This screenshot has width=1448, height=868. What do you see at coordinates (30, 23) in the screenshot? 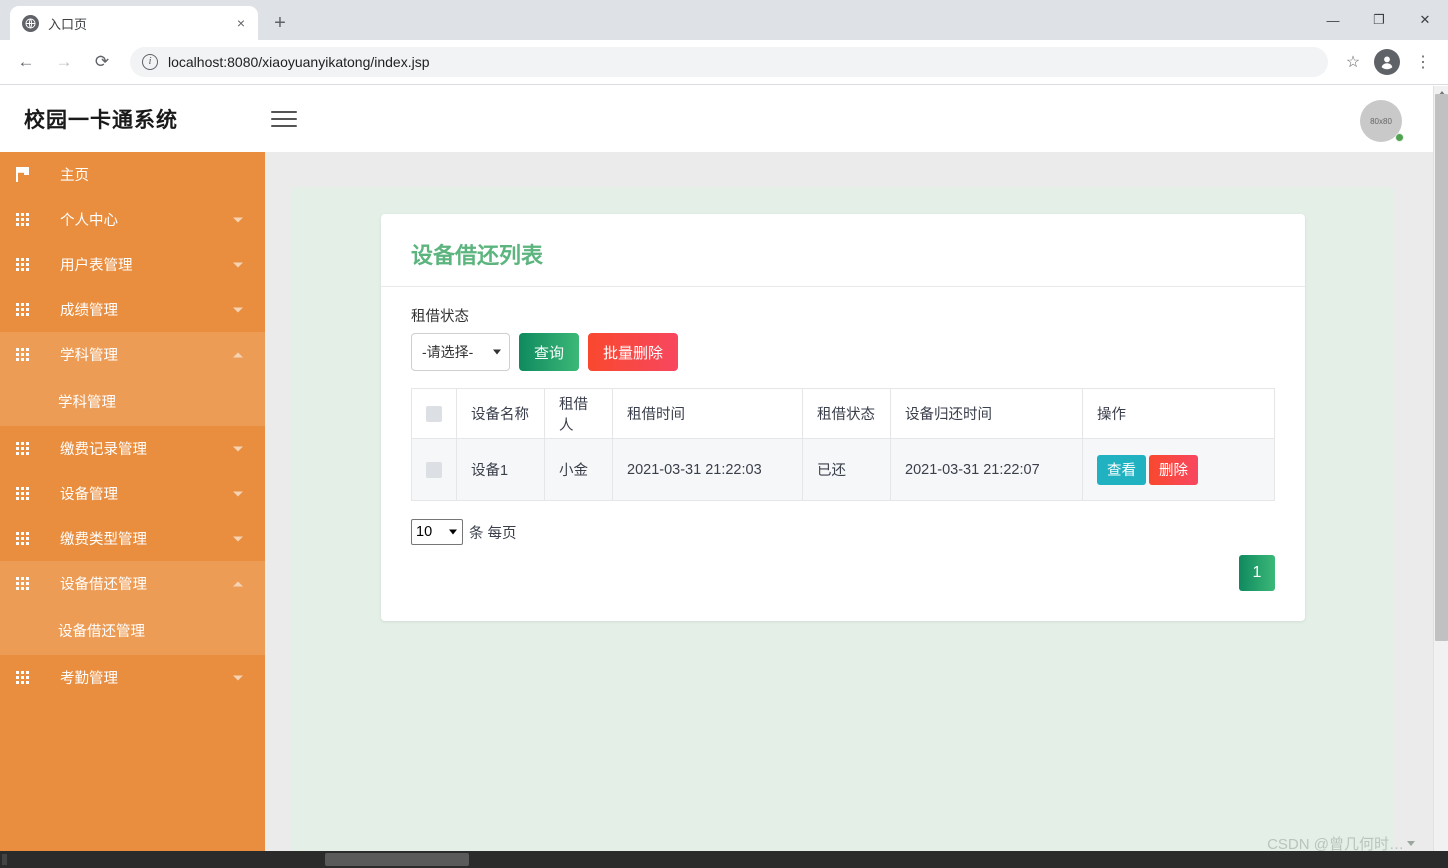
I see `globe-icon` at bounding box center [30, 23].